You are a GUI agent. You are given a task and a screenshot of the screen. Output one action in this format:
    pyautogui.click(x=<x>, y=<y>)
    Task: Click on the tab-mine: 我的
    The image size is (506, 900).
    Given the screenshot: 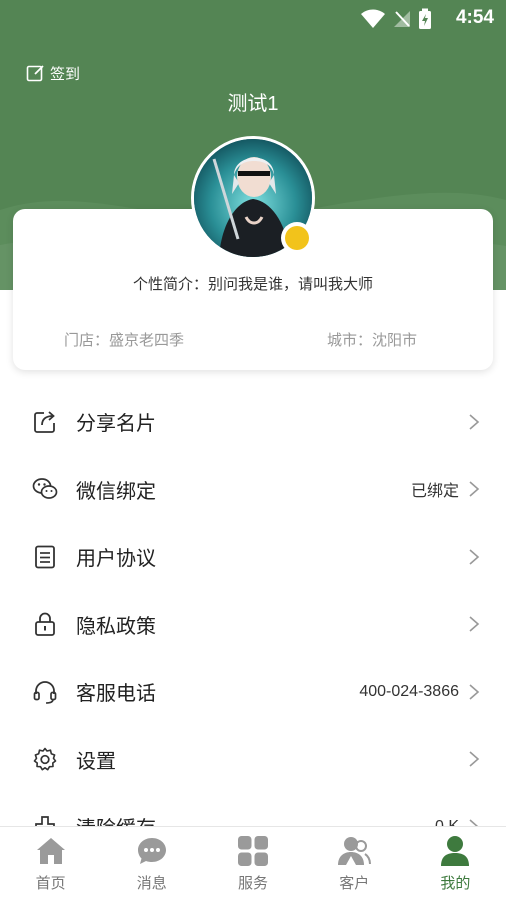 What is the action you would take?
    pyautogui.click(x=455, y=863)
    